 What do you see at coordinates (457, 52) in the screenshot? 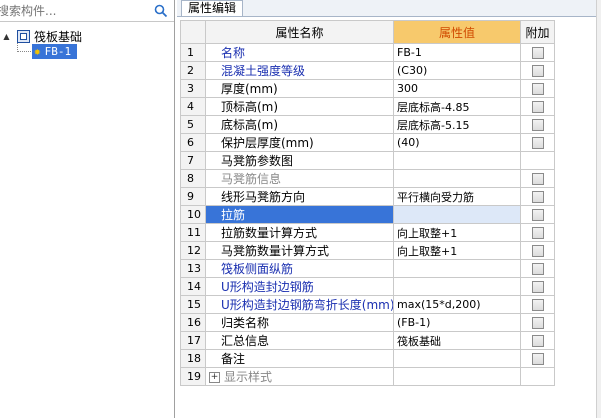
I see `property-value-cell: FB-1` at bounding box center [457, 52].